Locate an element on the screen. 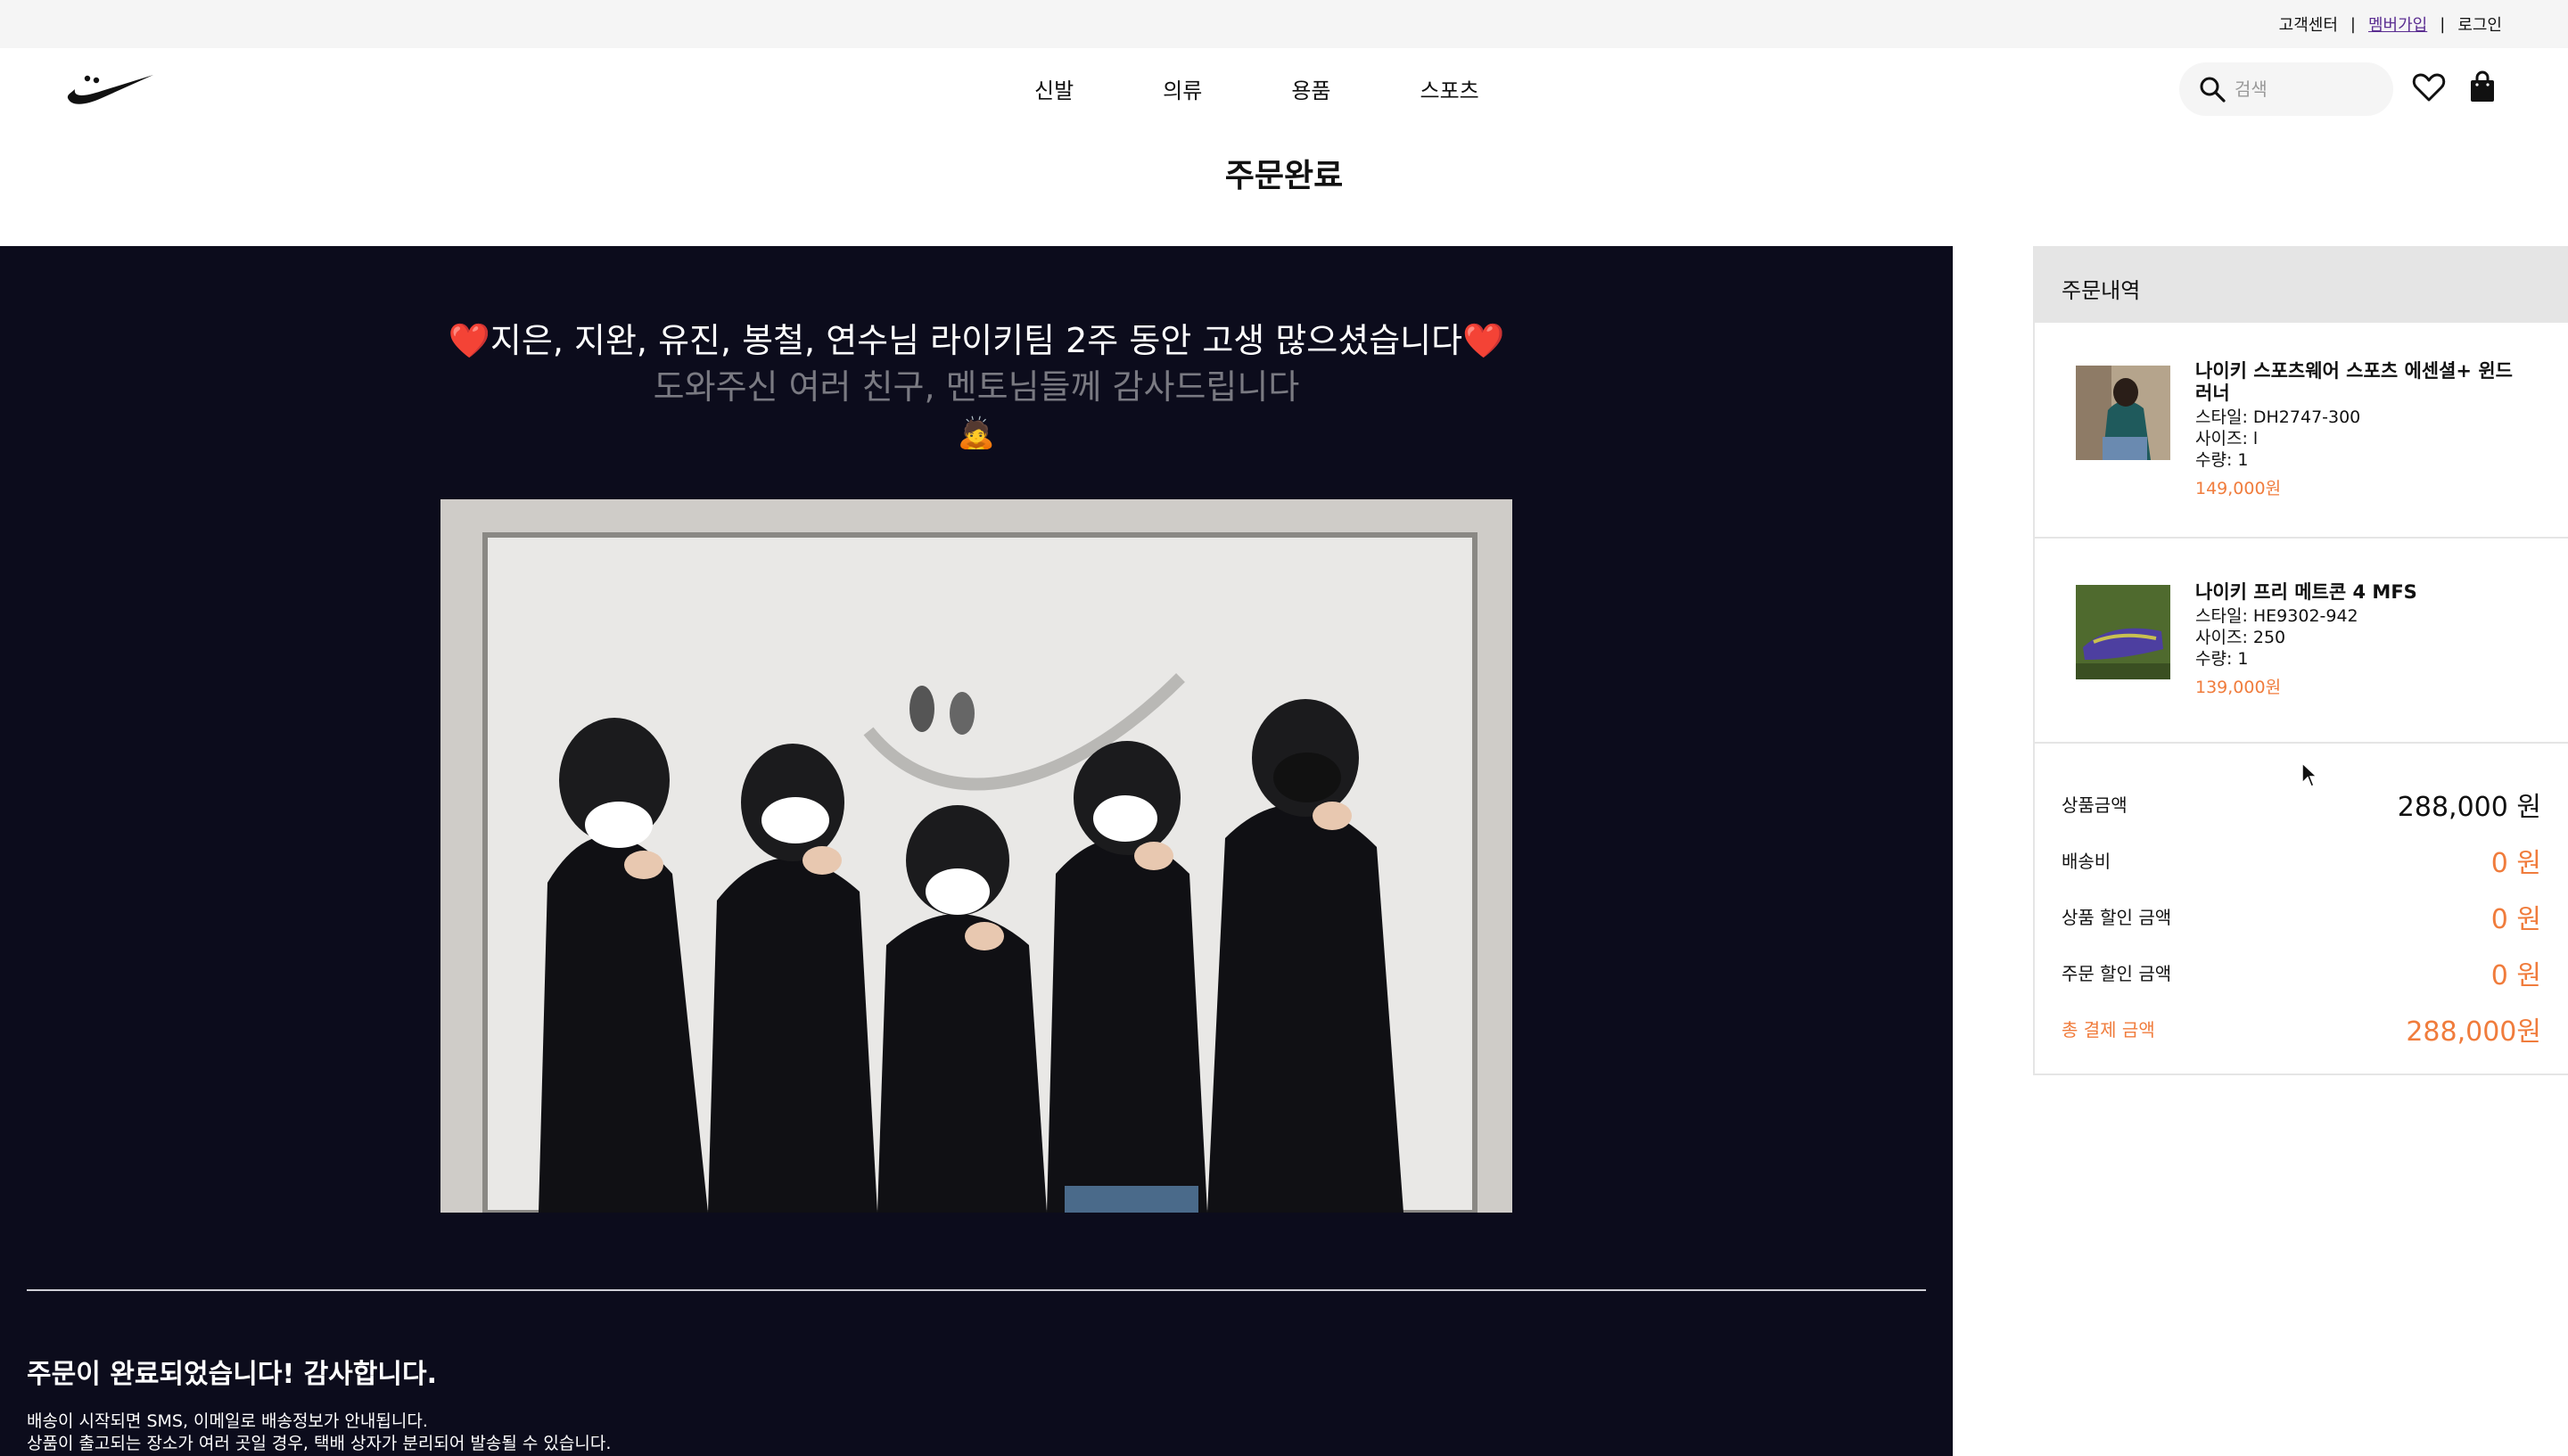  thanks-text: 지은, 지완, 유진, 봉철, 연수님 라이키팀 2주 동안 고생 많으셨습니다 is located at coordinates (977, 340).